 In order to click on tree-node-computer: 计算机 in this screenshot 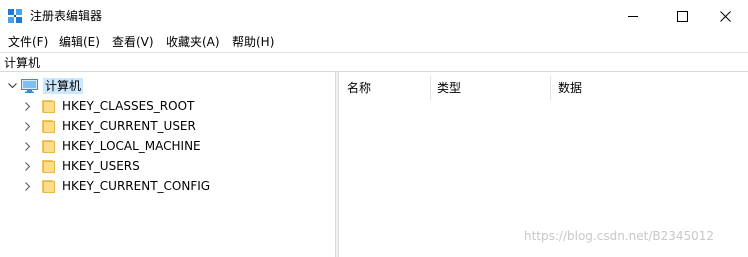, I will do `click(45, 86)`.